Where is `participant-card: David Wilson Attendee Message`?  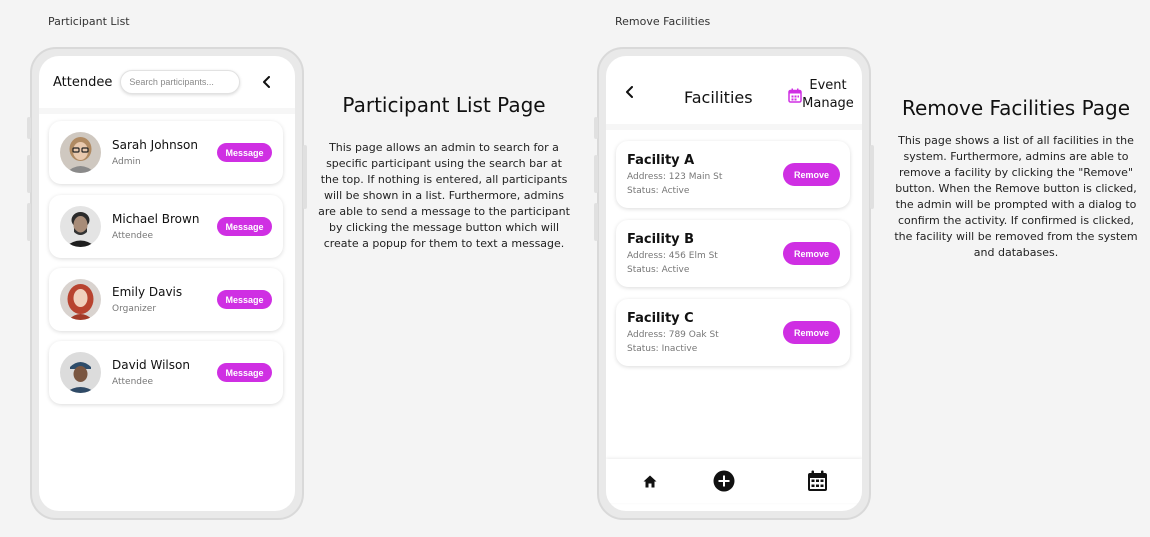 participant-card: David Wilson Attendee Message is located at coordinates (166, 372).